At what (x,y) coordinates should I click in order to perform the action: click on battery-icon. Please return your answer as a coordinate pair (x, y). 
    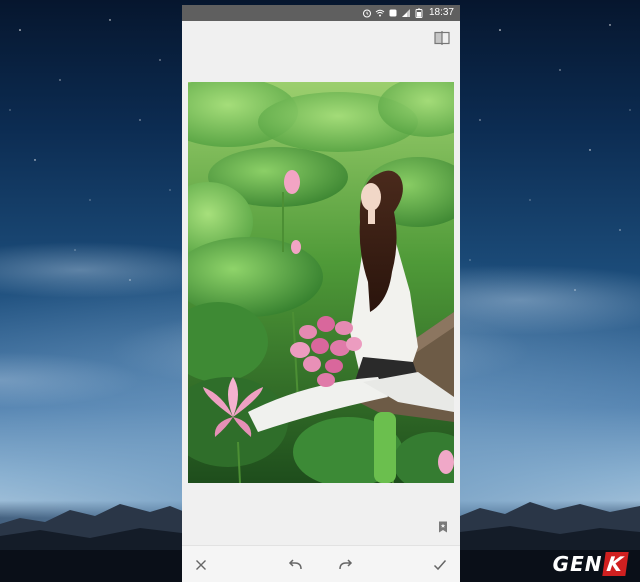
    Looking at the image, I should click on (419, 13).